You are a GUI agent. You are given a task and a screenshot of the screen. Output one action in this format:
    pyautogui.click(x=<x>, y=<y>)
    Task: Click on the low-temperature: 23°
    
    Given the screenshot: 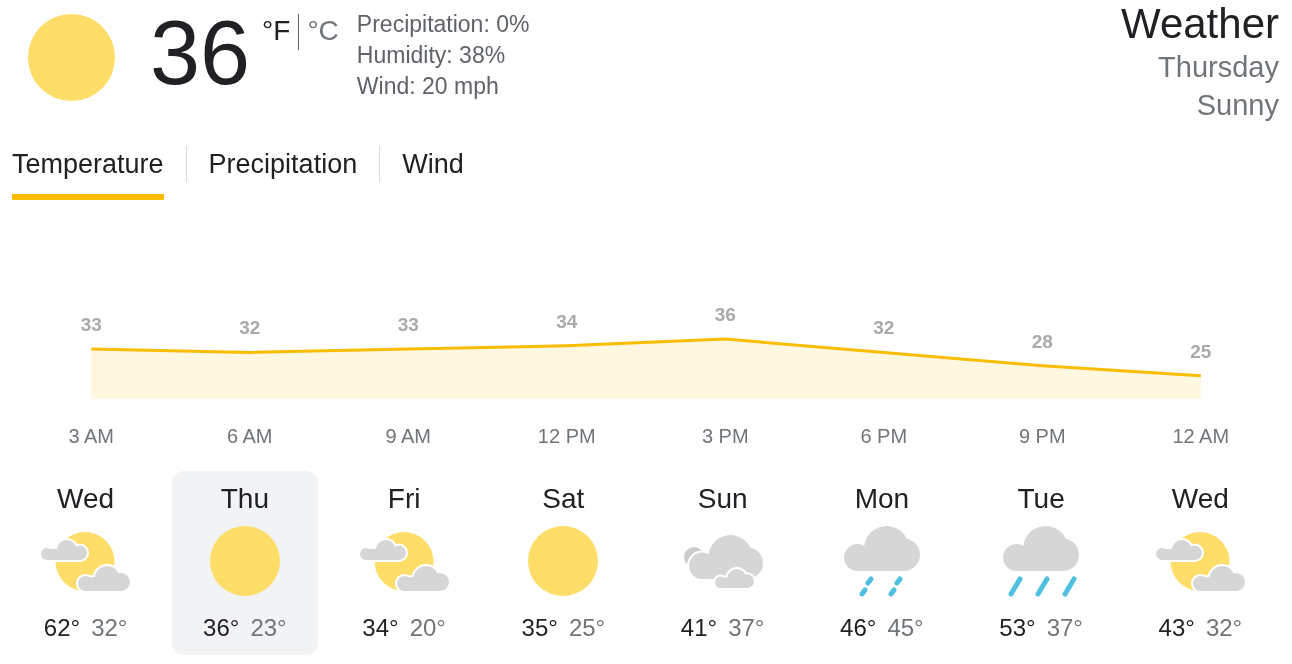 What is the action you would take?
    pyautogui.click(x=268, y=628)
    